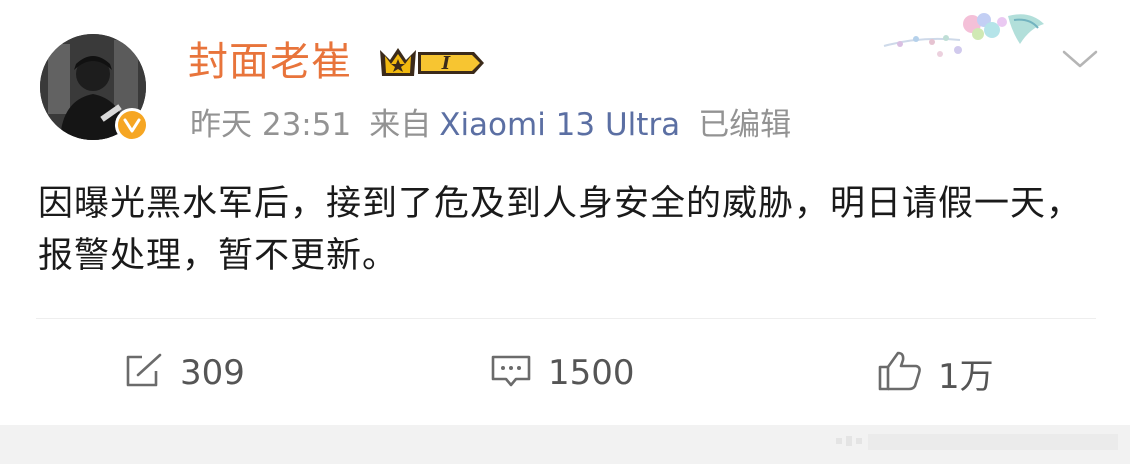 The height and width of the screenshot is (464, 1130). I want to click on comment-icon, so click(511, 373).